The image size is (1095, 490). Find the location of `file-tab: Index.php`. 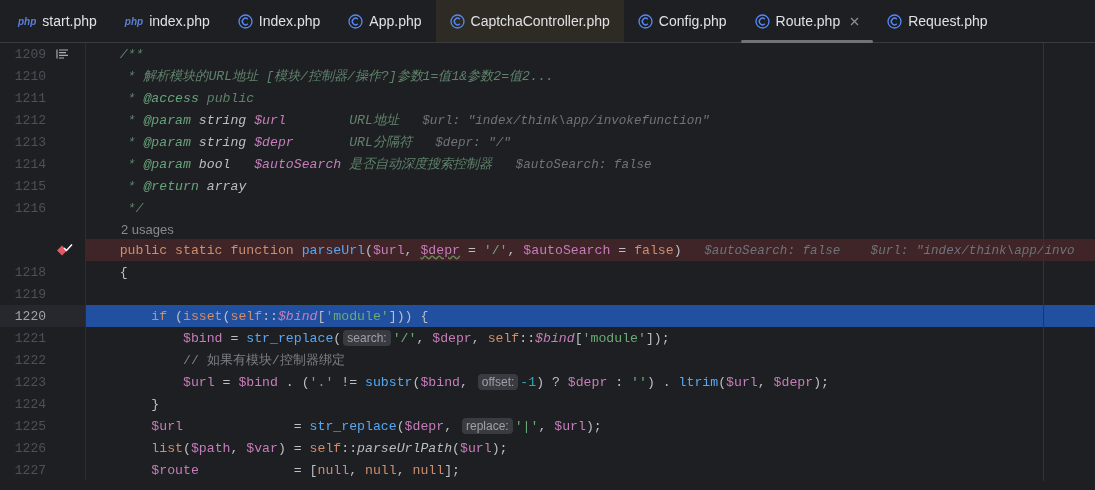

file-tab: Index.php is located at coordinates (279, 21).